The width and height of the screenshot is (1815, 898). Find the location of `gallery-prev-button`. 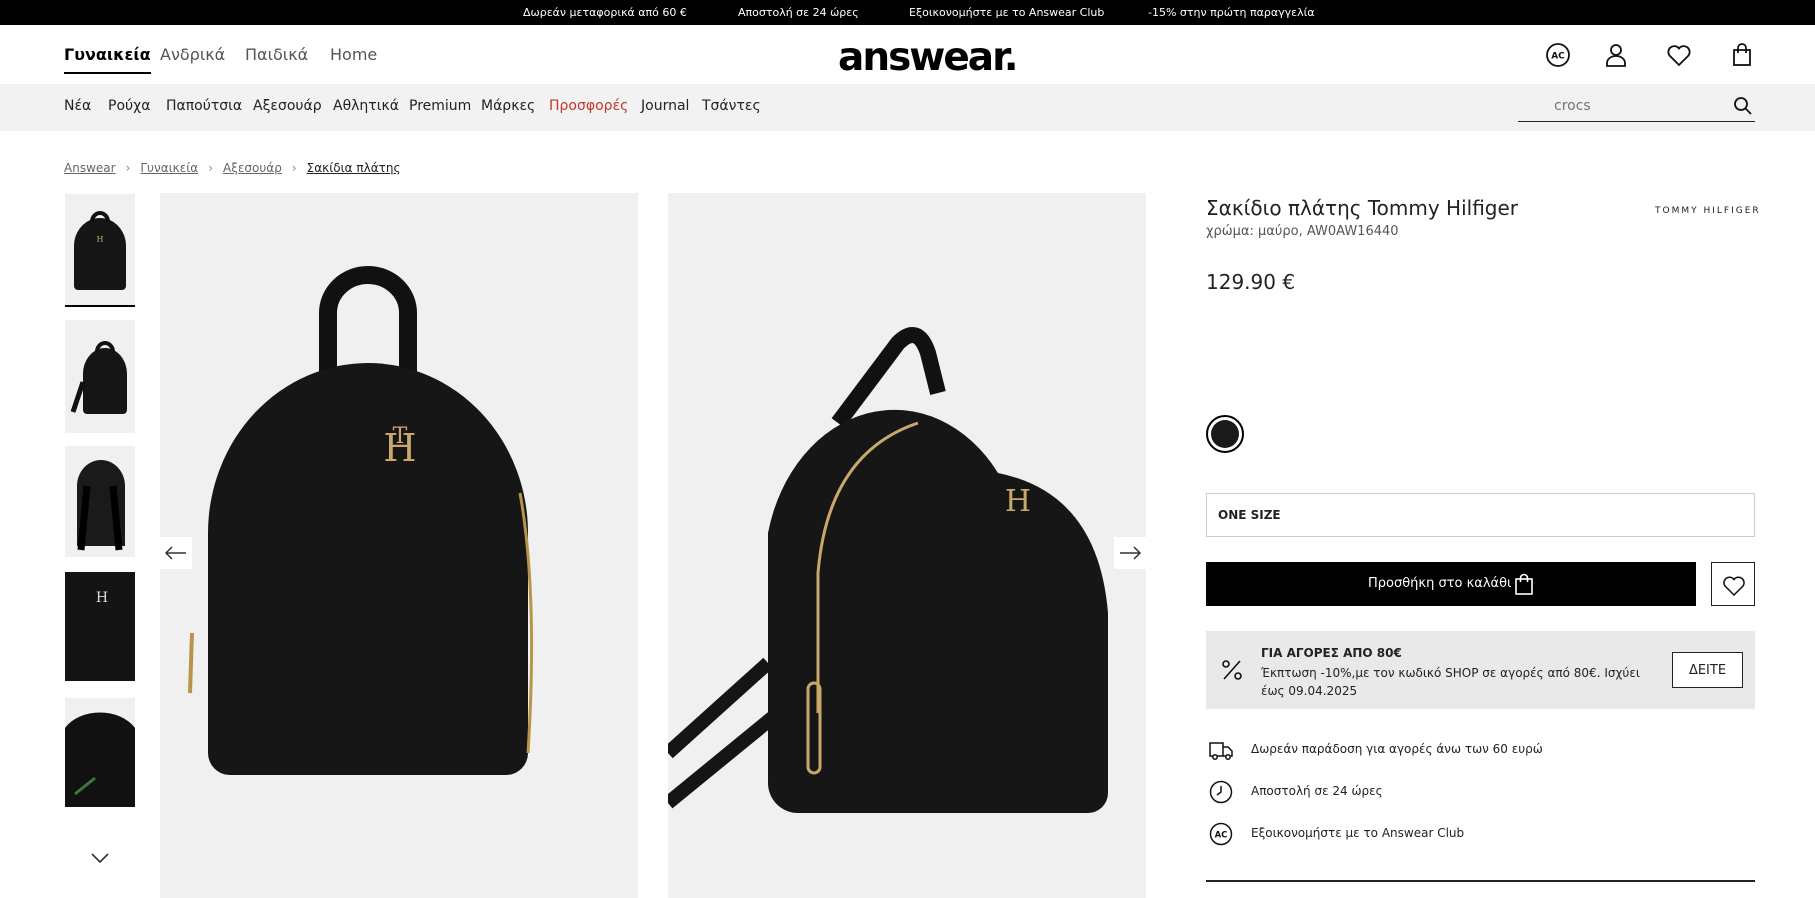

gallery-prev-button is located at coordinates (176, 553).